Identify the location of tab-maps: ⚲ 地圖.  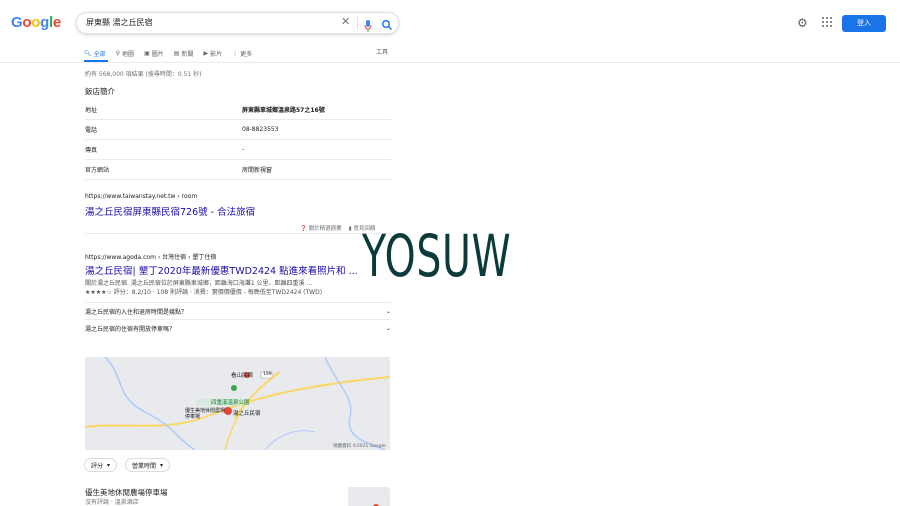
(125, 53).